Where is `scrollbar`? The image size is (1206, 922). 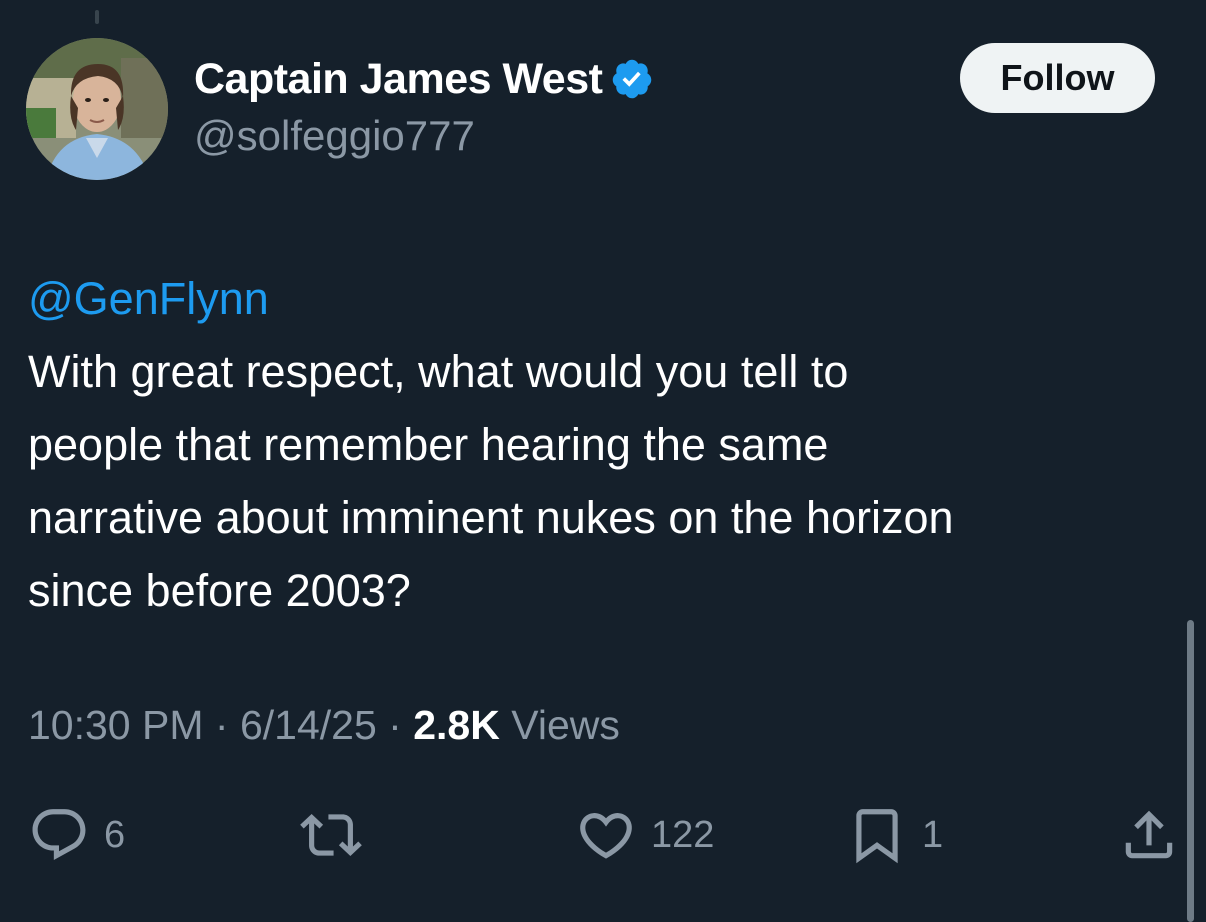
scrollbar is located at coordinates (1190, 771).